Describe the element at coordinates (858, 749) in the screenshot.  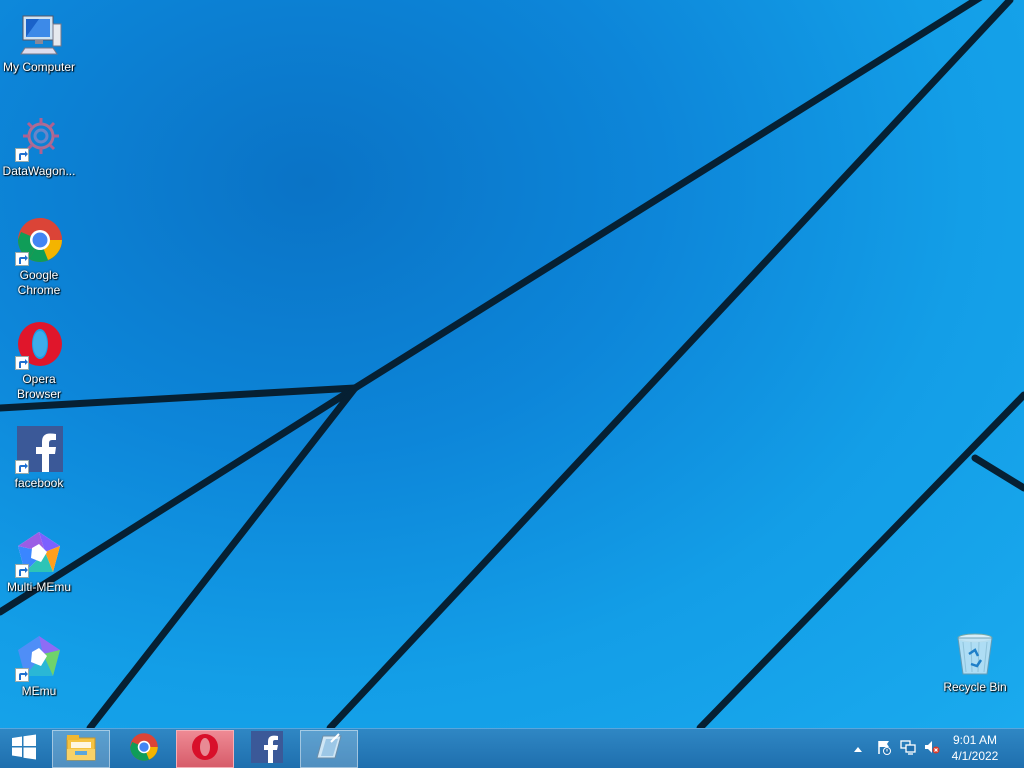
I see `show-hidden-icons-chevron` at that location.